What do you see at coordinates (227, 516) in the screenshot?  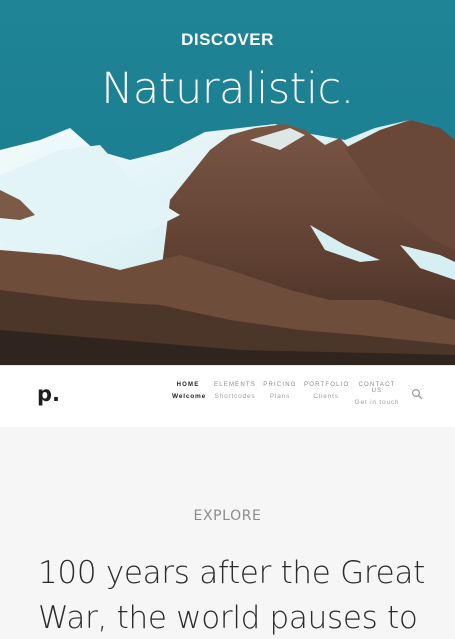 I see `section-kicker: EXPLORE` at bounding box center [227, 516].